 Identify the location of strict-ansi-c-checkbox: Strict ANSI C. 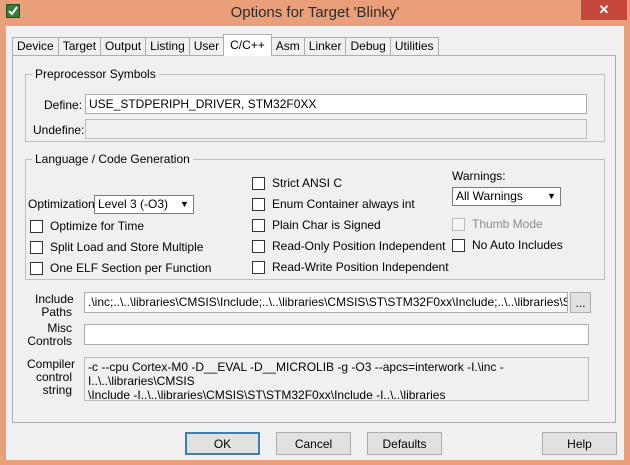
(297, 183).